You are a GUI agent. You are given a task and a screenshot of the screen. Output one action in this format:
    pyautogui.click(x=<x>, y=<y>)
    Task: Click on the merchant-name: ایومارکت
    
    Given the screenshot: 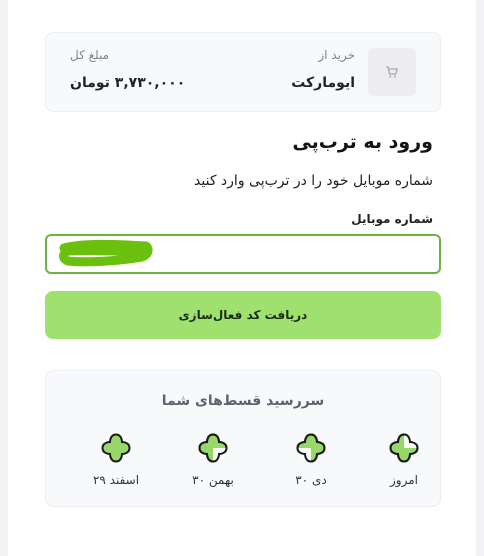 What is the action you would take?
    pyautogui.click(x=323, y=83)
    